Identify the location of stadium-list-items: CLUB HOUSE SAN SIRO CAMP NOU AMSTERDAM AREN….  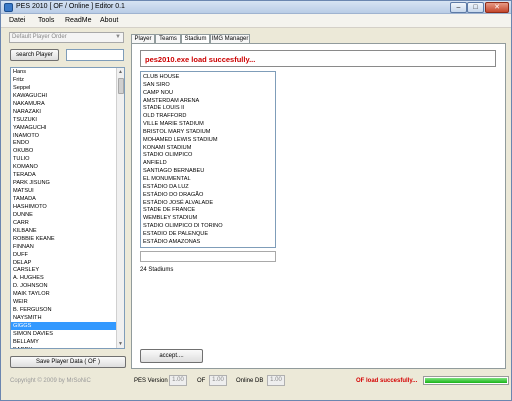
(208, 160).